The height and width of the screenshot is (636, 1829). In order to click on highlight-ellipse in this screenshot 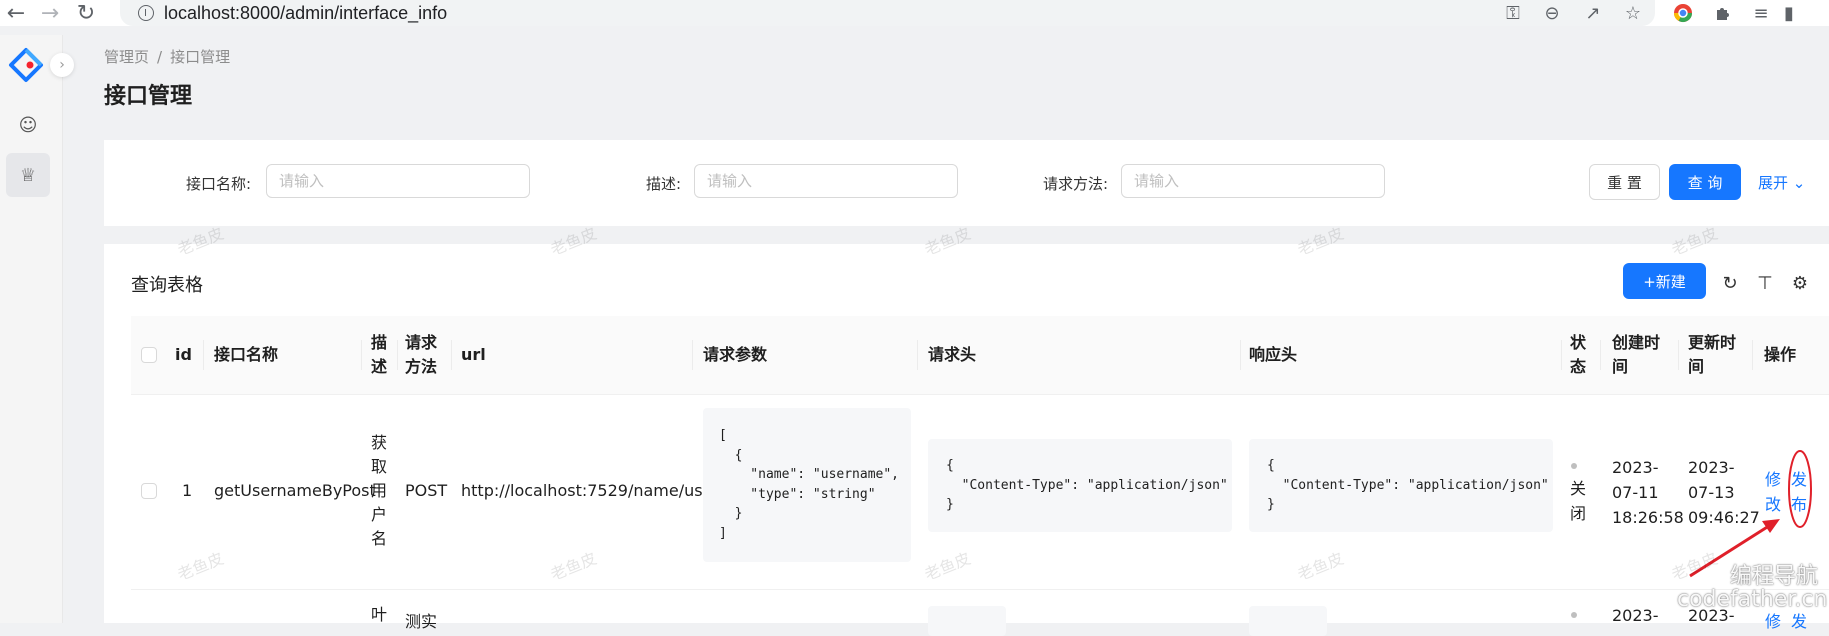, I will do `click(1800, 489)`.